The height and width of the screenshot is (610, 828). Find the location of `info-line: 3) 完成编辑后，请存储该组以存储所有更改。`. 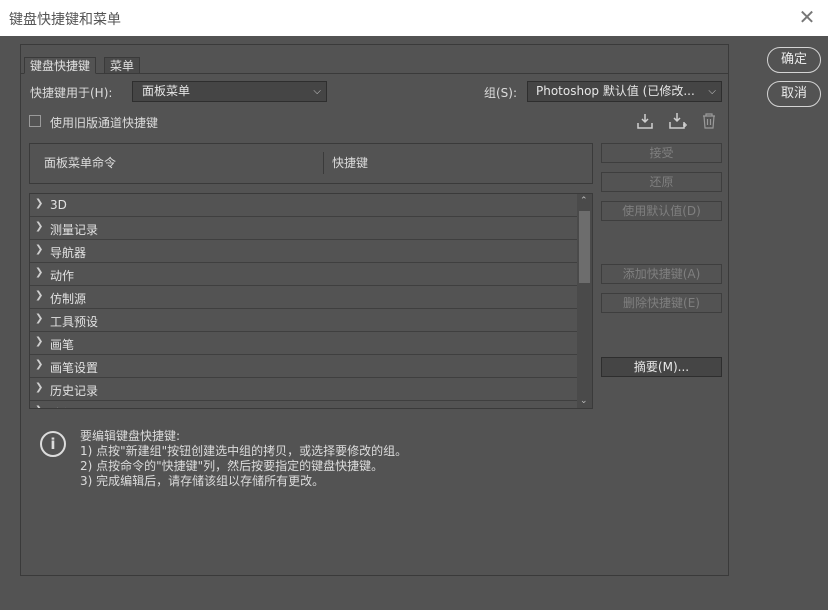

info-line: 3) 完成编辑后，请存储该组以存储所有更改。 is located at coordinates (202, 481).